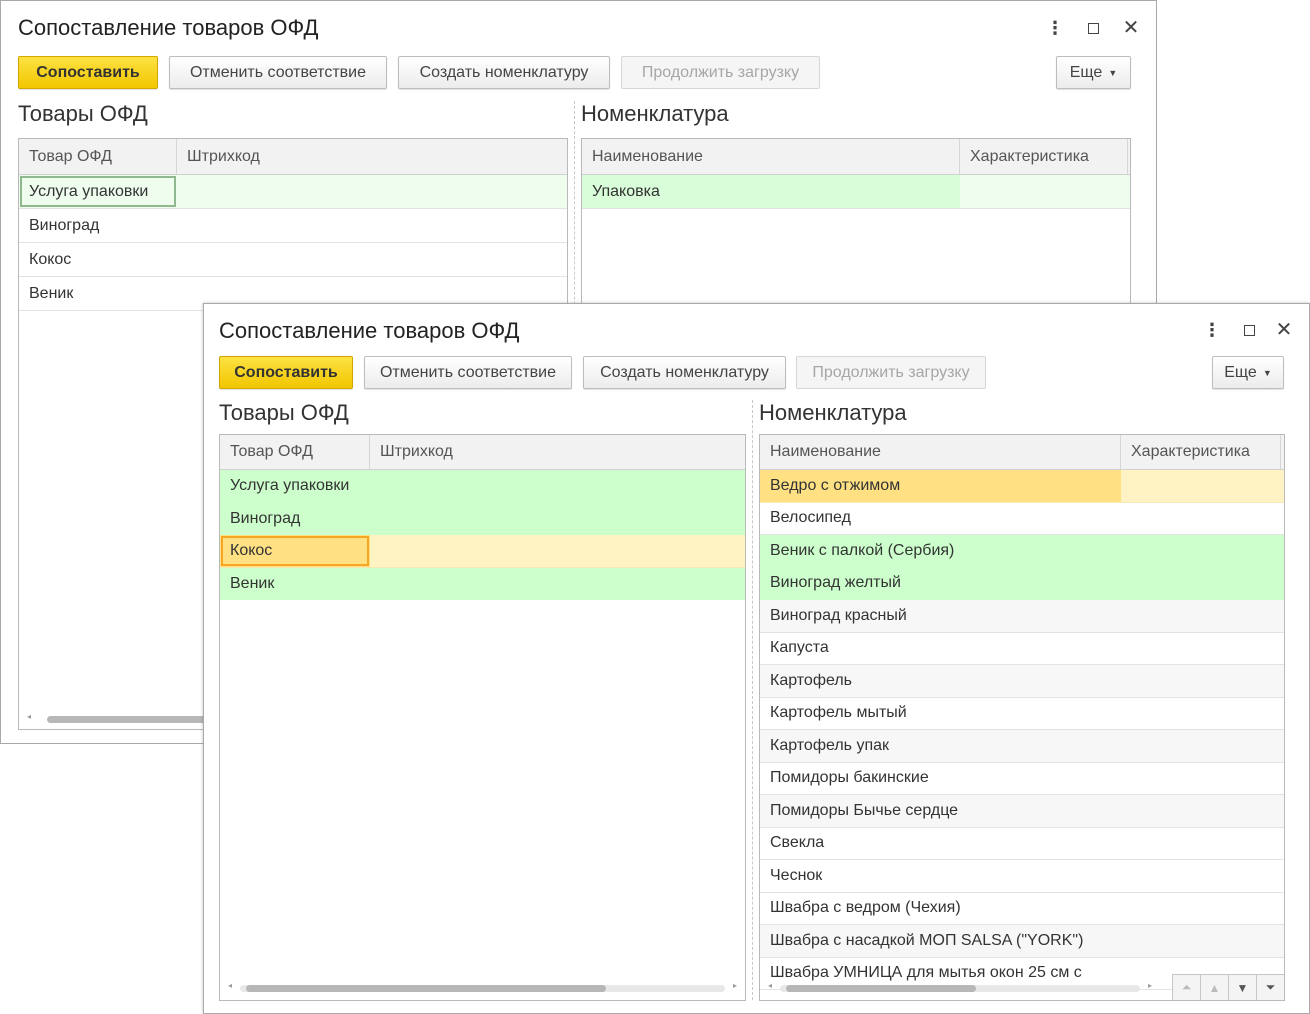  What do you see at coordinates (1186, 987) in the screenshot?
I see `go-first-icon: ⏶` at bounding box center [1186, 987].